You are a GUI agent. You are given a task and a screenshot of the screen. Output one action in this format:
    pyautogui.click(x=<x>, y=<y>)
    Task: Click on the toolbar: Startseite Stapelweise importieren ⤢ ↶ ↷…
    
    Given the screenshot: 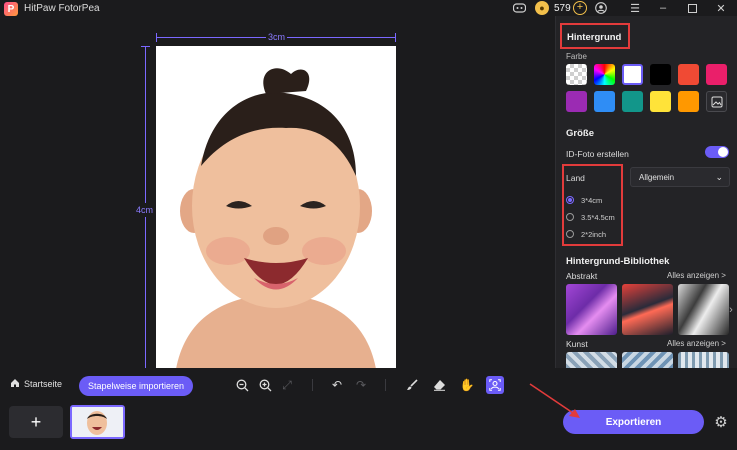 What is the action you would take?
    pyautogui.click(x=277, y=384)
    